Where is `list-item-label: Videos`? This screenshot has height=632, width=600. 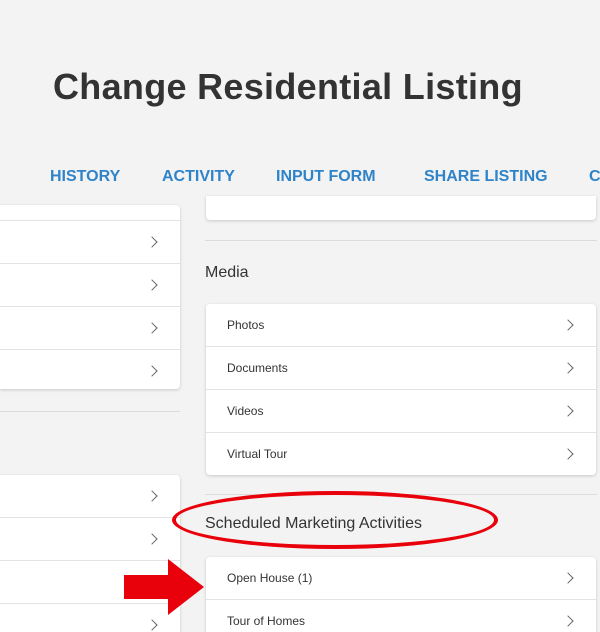 list-item-label: Videos is located at coordinates (245, 411).